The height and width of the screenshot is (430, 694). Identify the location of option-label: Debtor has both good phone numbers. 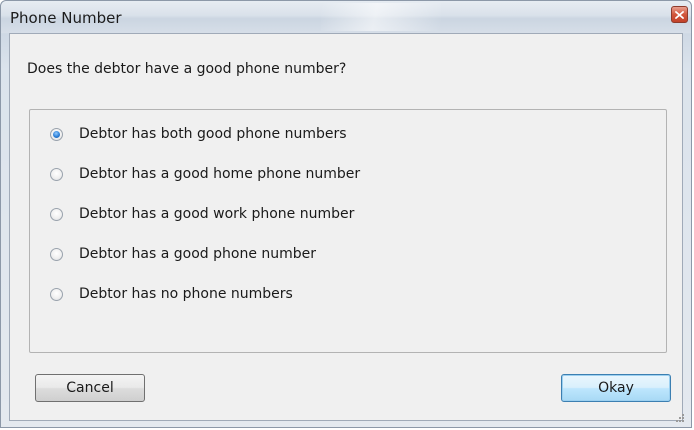
(213, 134).